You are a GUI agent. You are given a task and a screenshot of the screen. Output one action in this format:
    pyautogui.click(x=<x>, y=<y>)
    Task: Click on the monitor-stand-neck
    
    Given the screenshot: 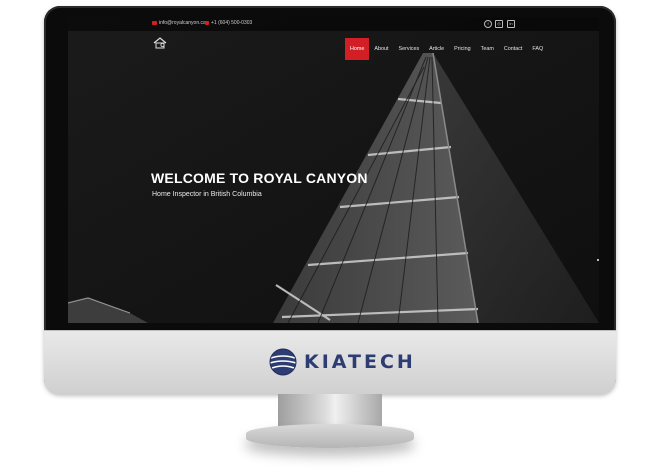 What is the action you would take?
    pyautogui.click(x=330, y=411)
    